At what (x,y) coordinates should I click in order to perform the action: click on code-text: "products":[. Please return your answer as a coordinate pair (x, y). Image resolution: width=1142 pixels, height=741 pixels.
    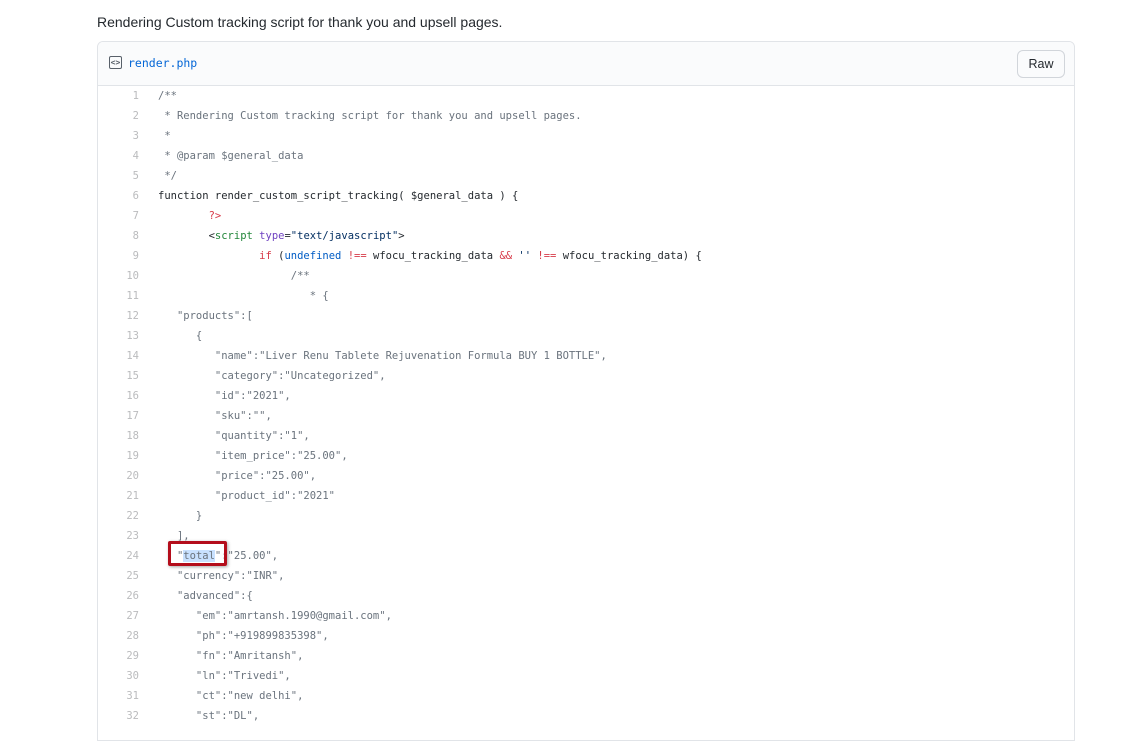
    Looking at the image, I should click on (205, 316).